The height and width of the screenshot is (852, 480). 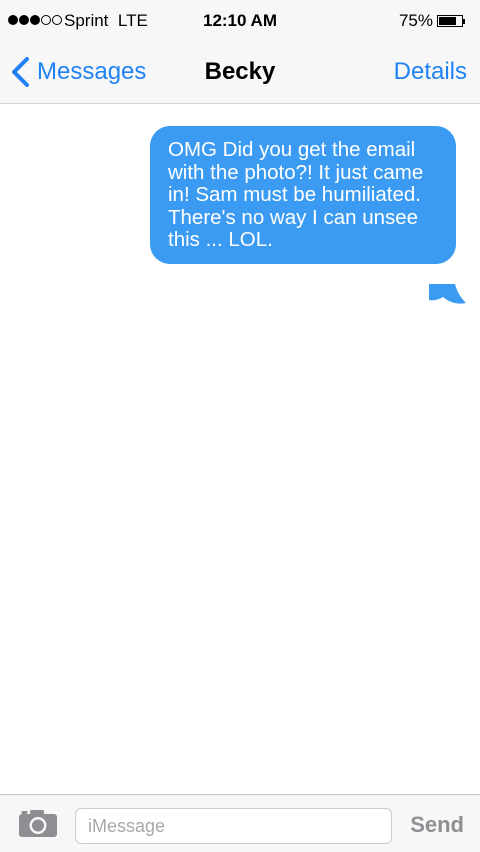 I want to click on navigation-bar: Messages Becky Details, so click(x=240, y=74).